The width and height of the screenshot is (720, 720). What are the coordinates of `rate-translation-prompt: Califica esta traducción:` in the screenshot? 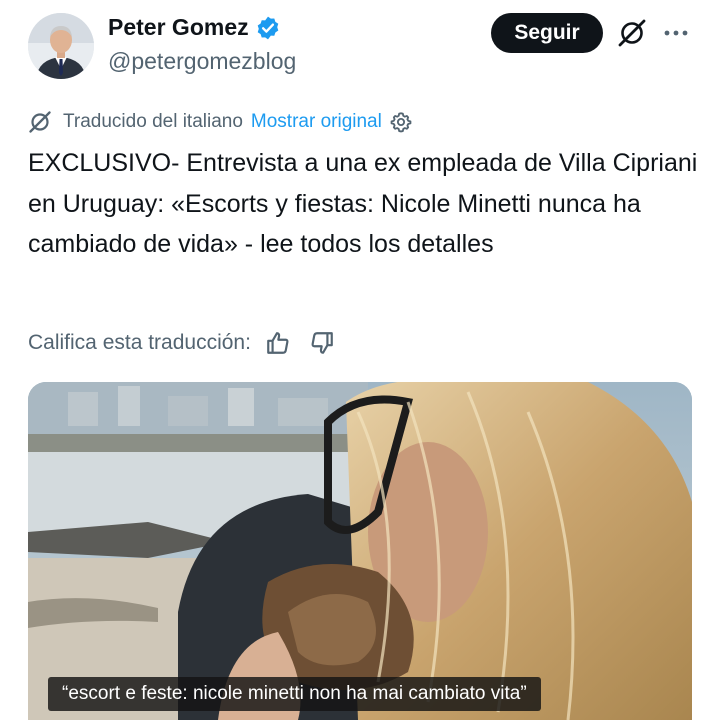 It's located at (139, 342).